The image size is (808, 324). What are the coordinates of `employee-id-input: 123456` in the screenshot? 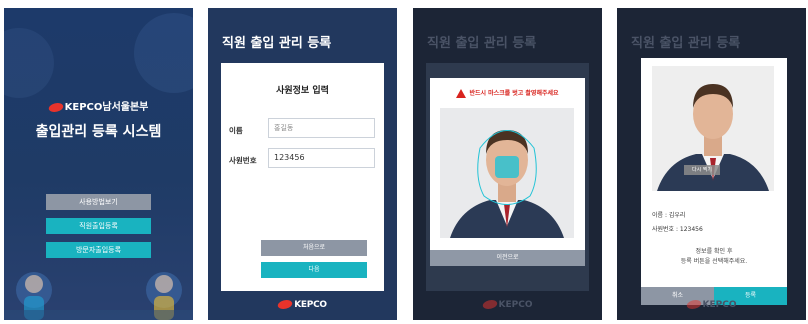 It's located at (321, 158).